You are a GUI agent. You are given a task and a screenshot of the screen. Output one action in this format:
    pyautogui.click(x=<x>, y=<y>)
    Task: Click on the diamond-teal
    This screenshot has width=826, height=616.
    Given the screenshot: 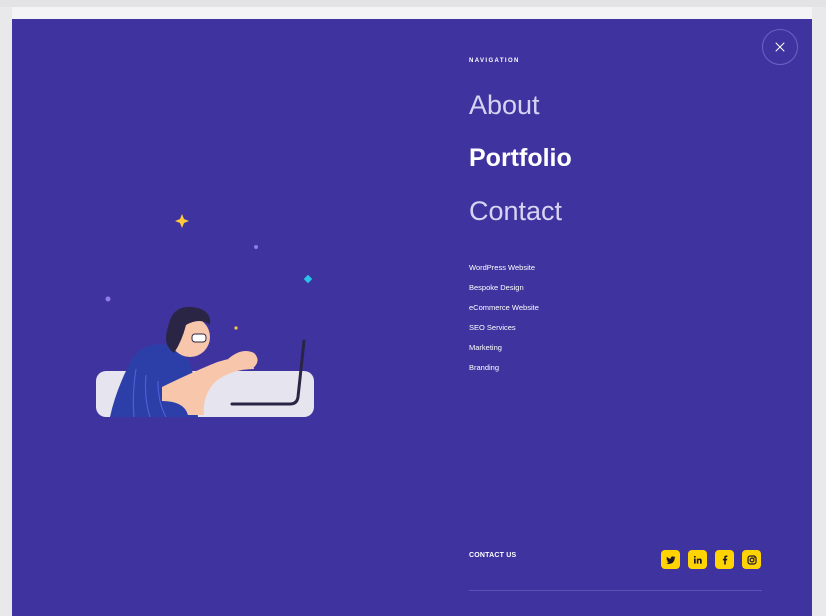 What is the action you would take?
    pyautogui.click(x=308, y=279)
    